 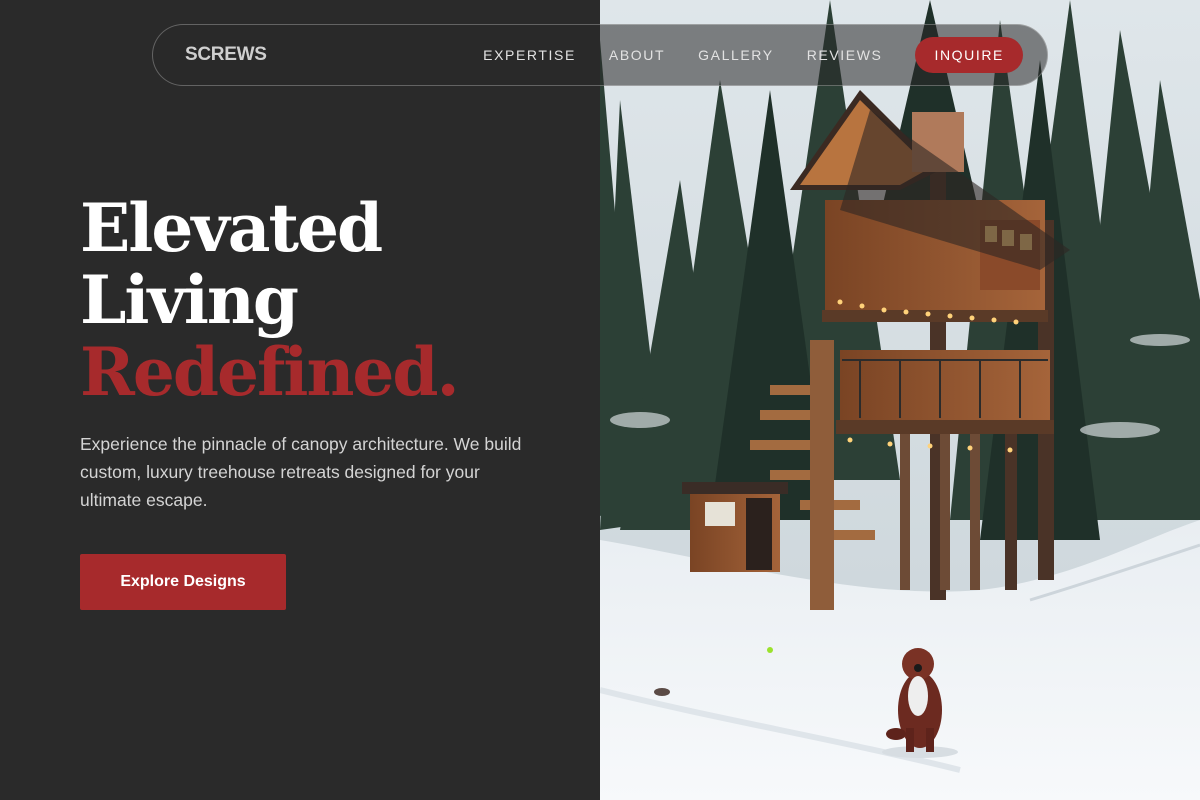 I want to click on nav-links: EXPERTISE ABOUT GALLERY REVIEWS INQUIRE, so click(x=753, y=55).